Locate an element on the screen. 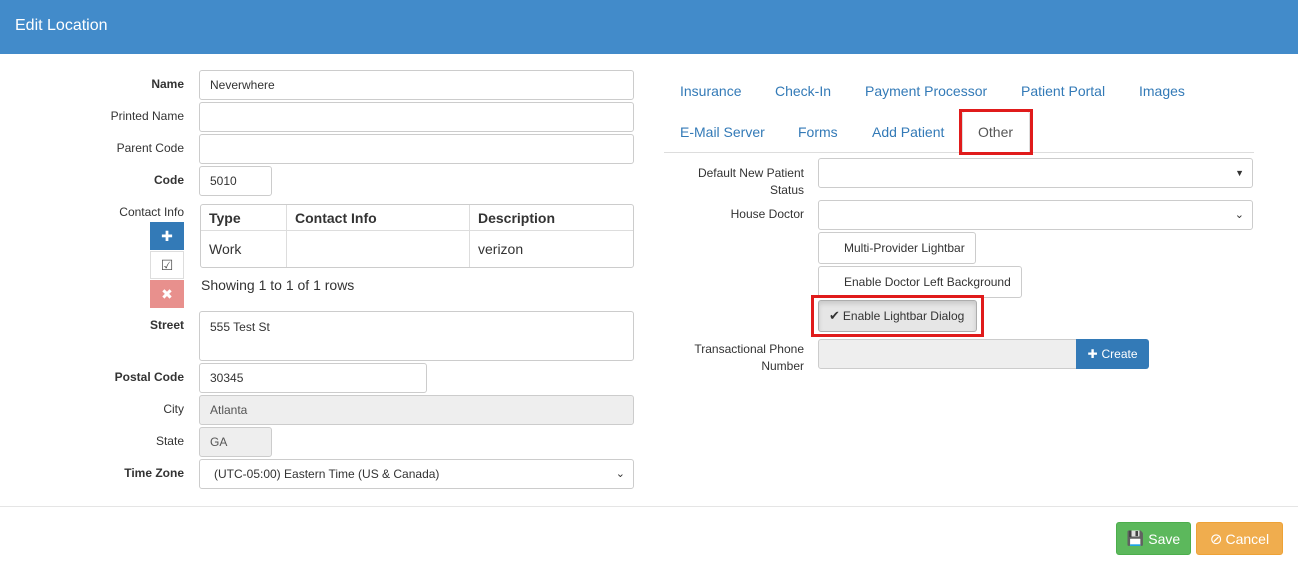 The width and height of the screenshot is (1298, 570). state-input: GA is located at coordinates (235, 442).